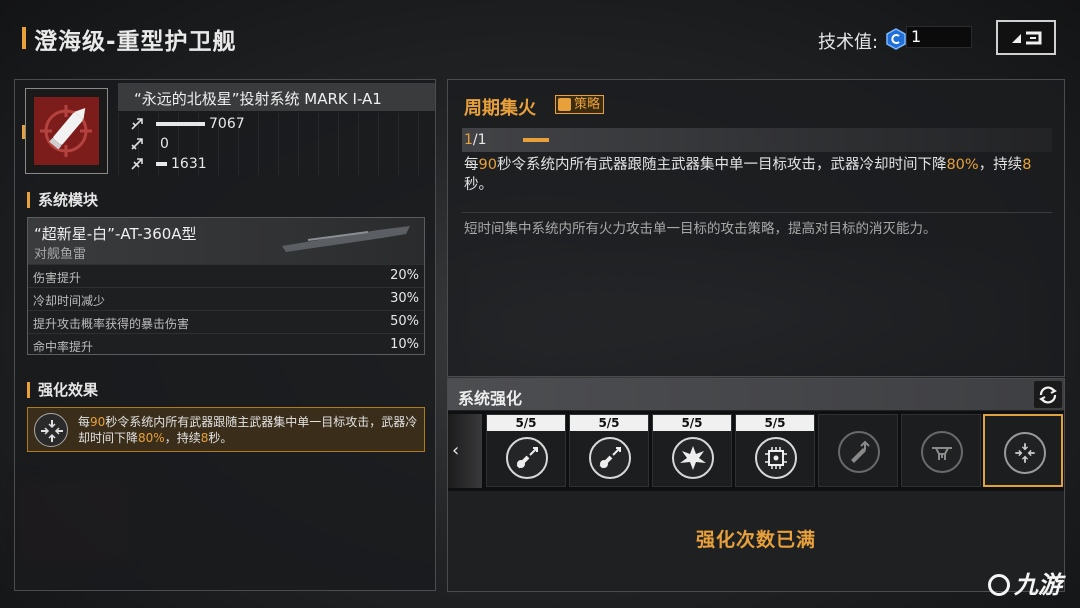 Image resolution: width=1080 pixels, height=608 pixels. Describe the element at coordinates (346, 239) in the screenshot. I see `torpedo-icon` at that location.